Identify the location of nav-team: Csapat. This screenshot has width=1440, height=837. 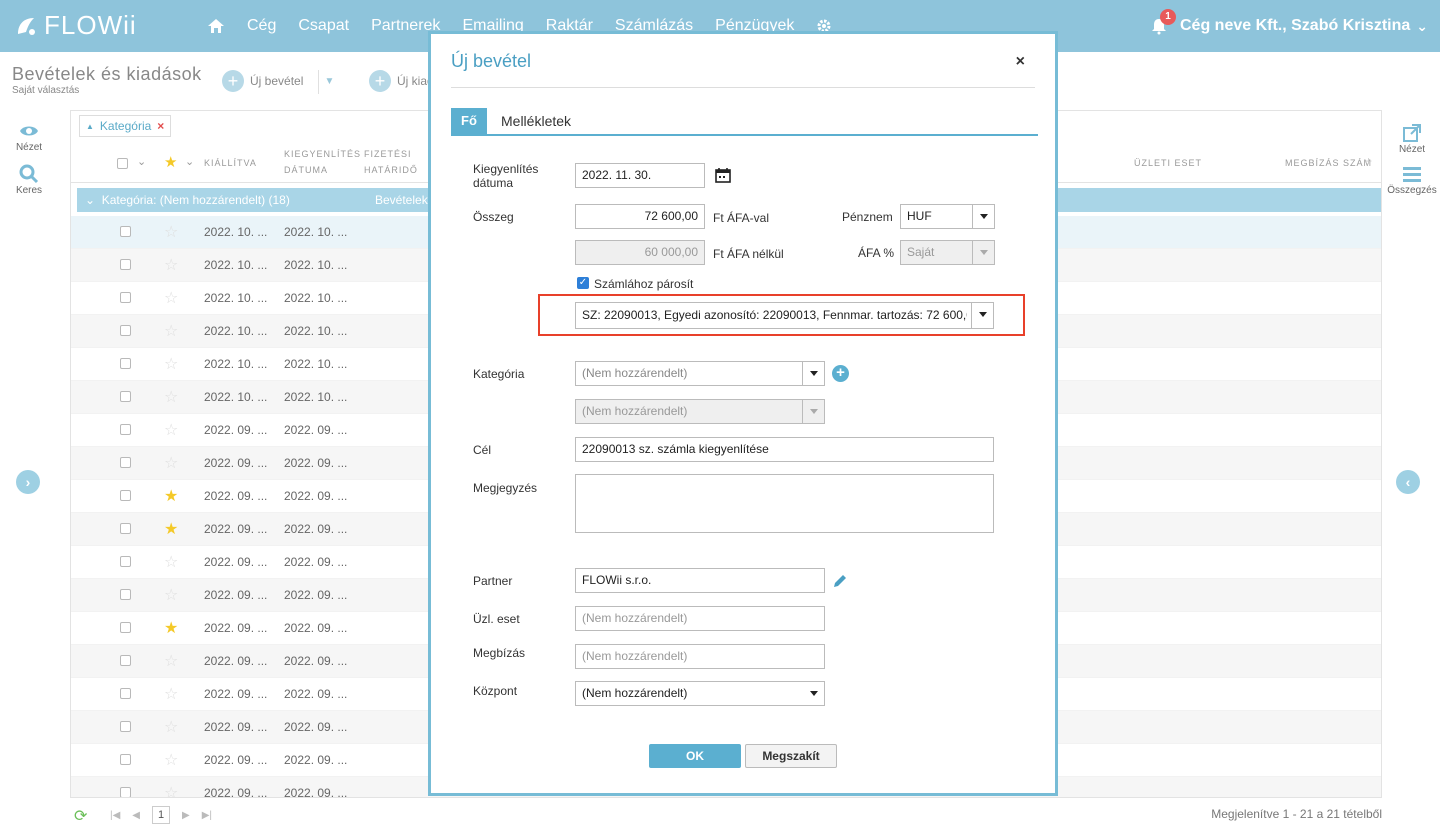
(323, 26).